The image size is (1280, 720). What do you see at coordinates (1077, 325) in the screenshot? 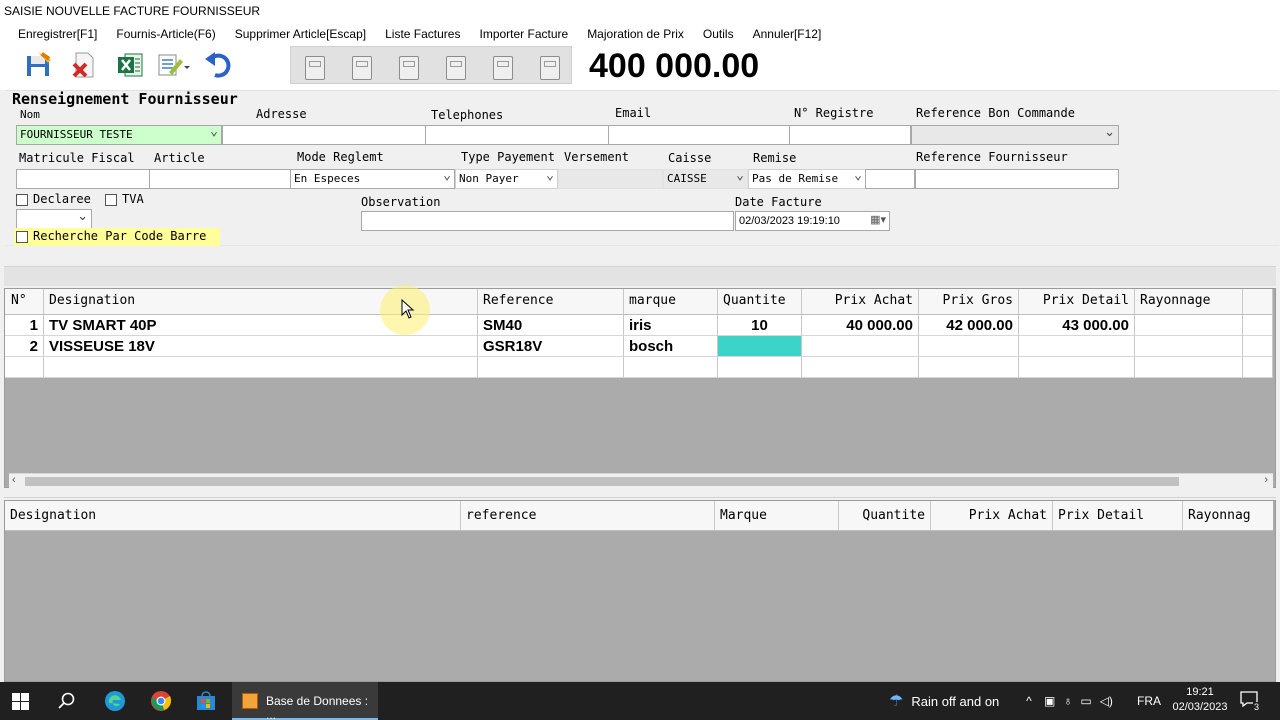
I see `cell-prix-detail: 43 000.00` at bounding box center [1077, 325].